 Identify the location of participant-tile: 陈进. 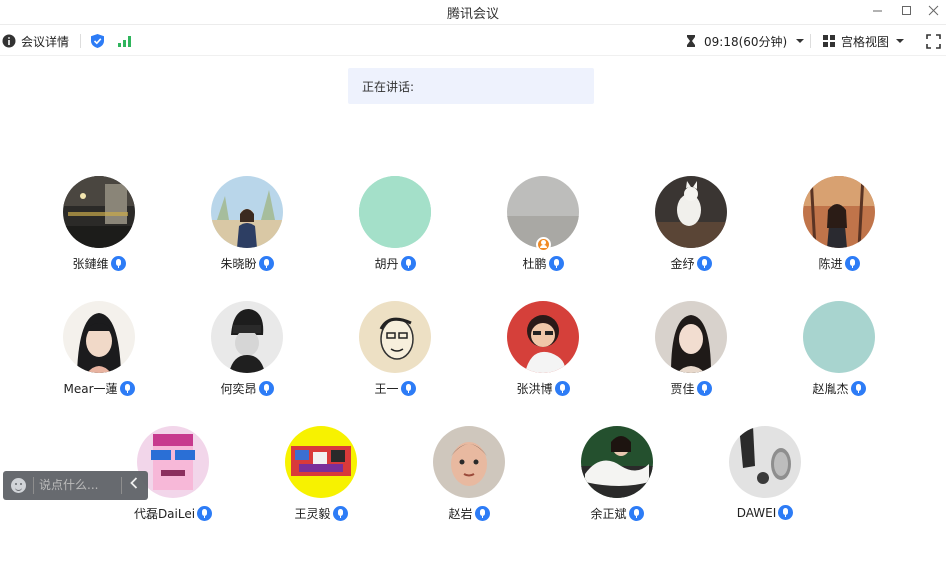
(839, 226).